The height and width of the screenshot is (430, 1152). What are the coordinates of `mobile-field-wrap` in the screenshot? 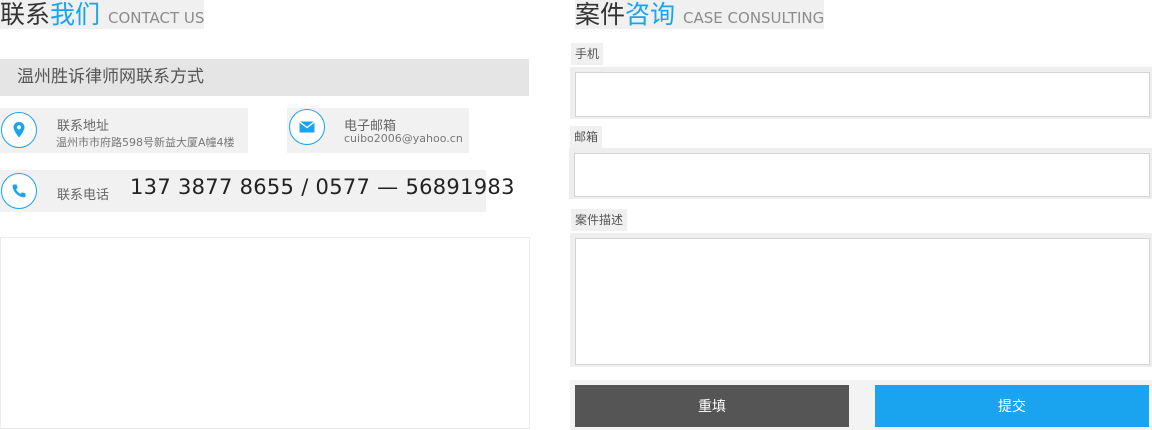 It's located at (861, 93).